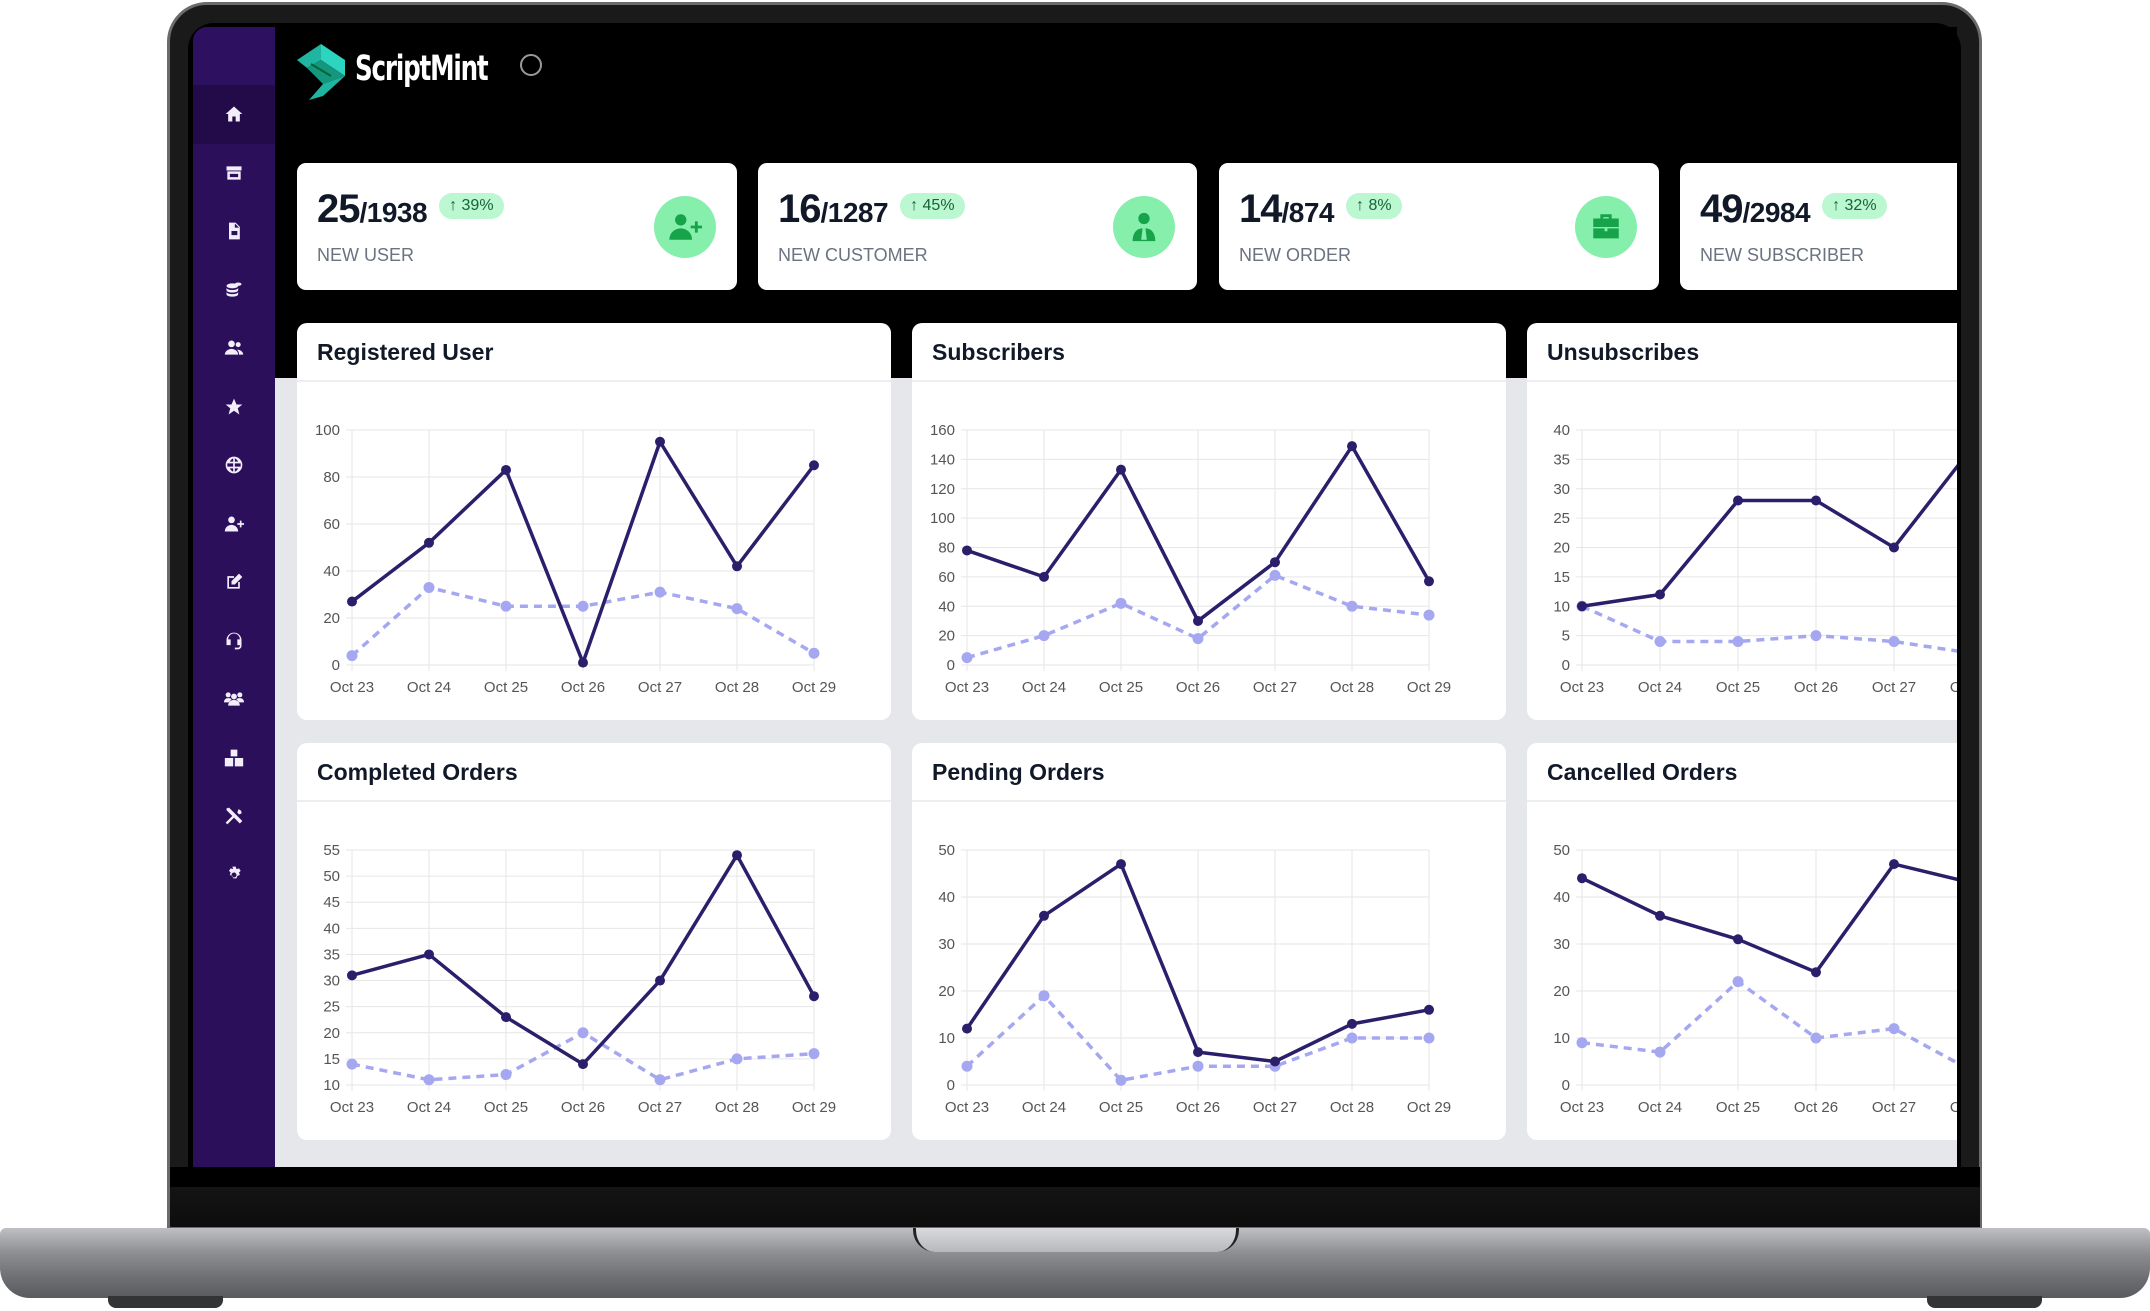 This screenshot has width=2150, height=1311. I want to click on boxes-icon, so click(234, 758).